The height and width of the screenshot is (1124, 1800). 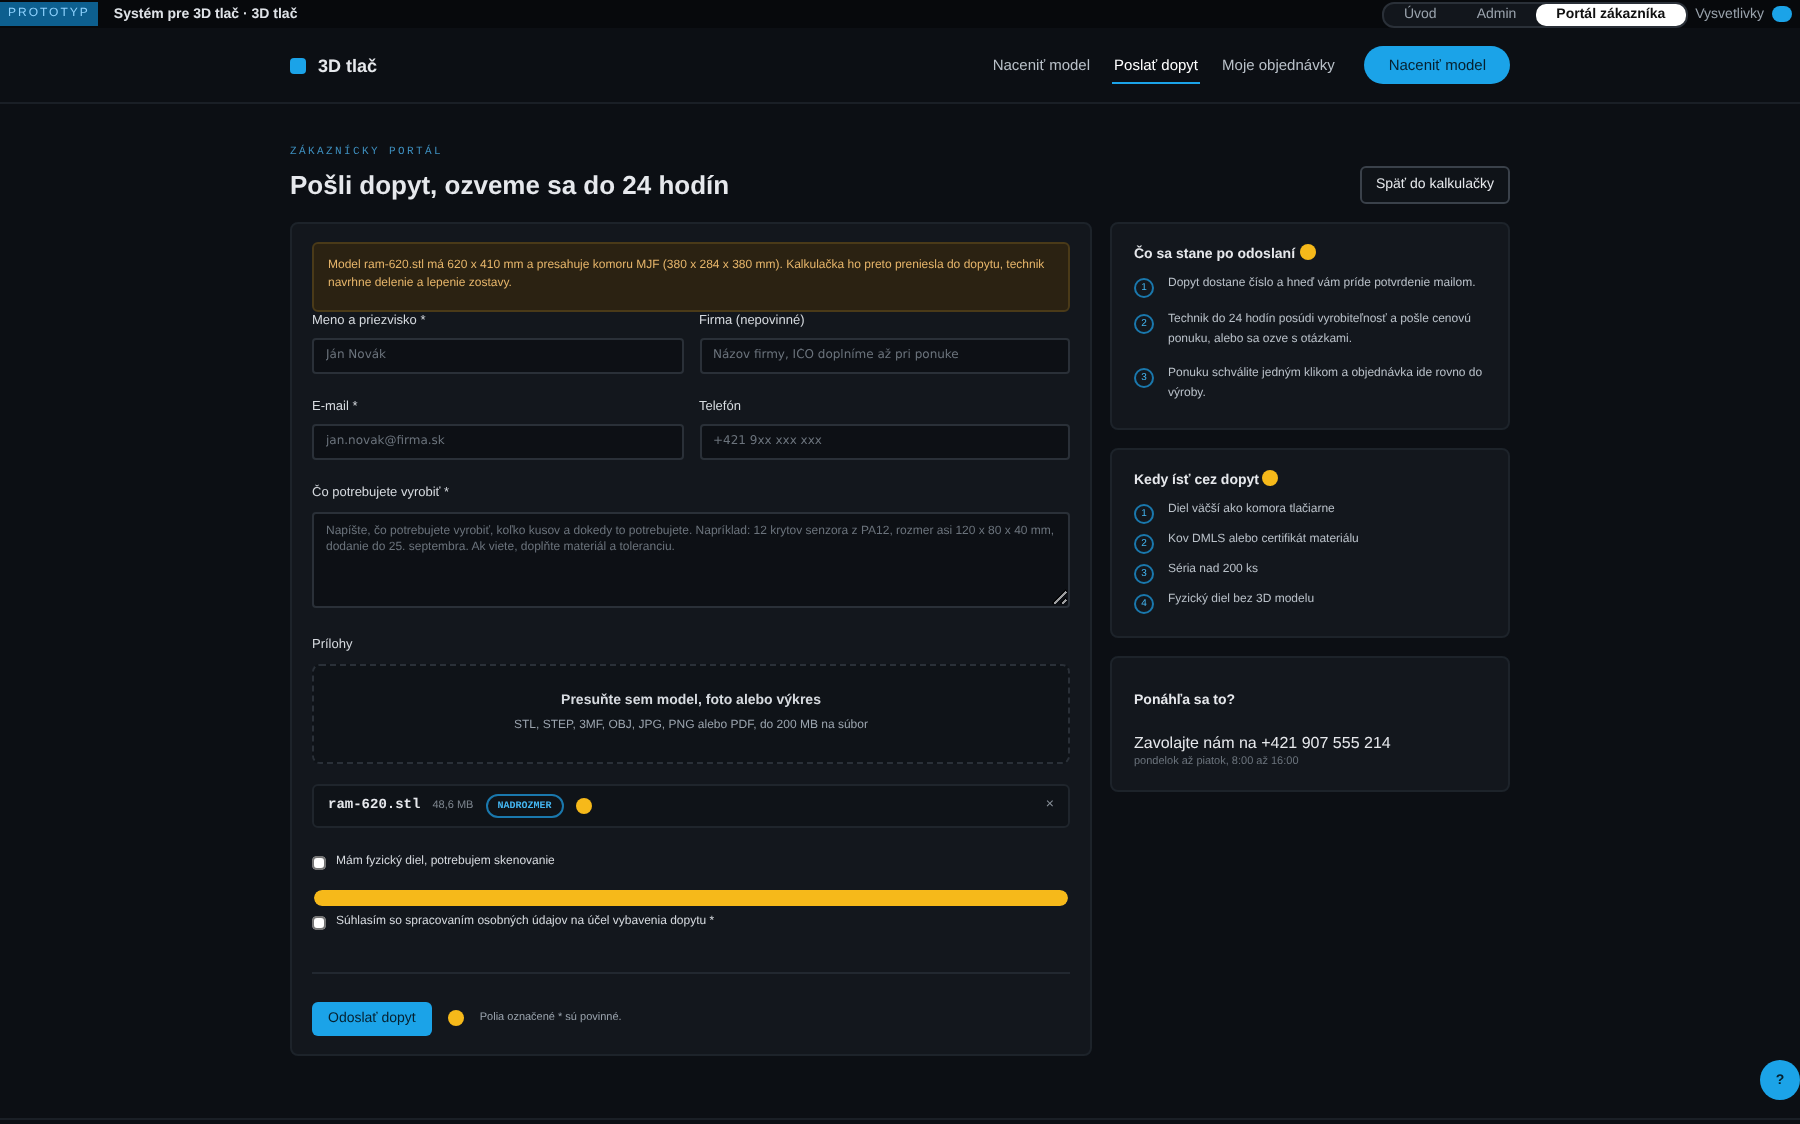 What do you see at coordinates (1782, 14) in the screenshot?
I see `hints-toggle` at bounding box center [1782, 14].